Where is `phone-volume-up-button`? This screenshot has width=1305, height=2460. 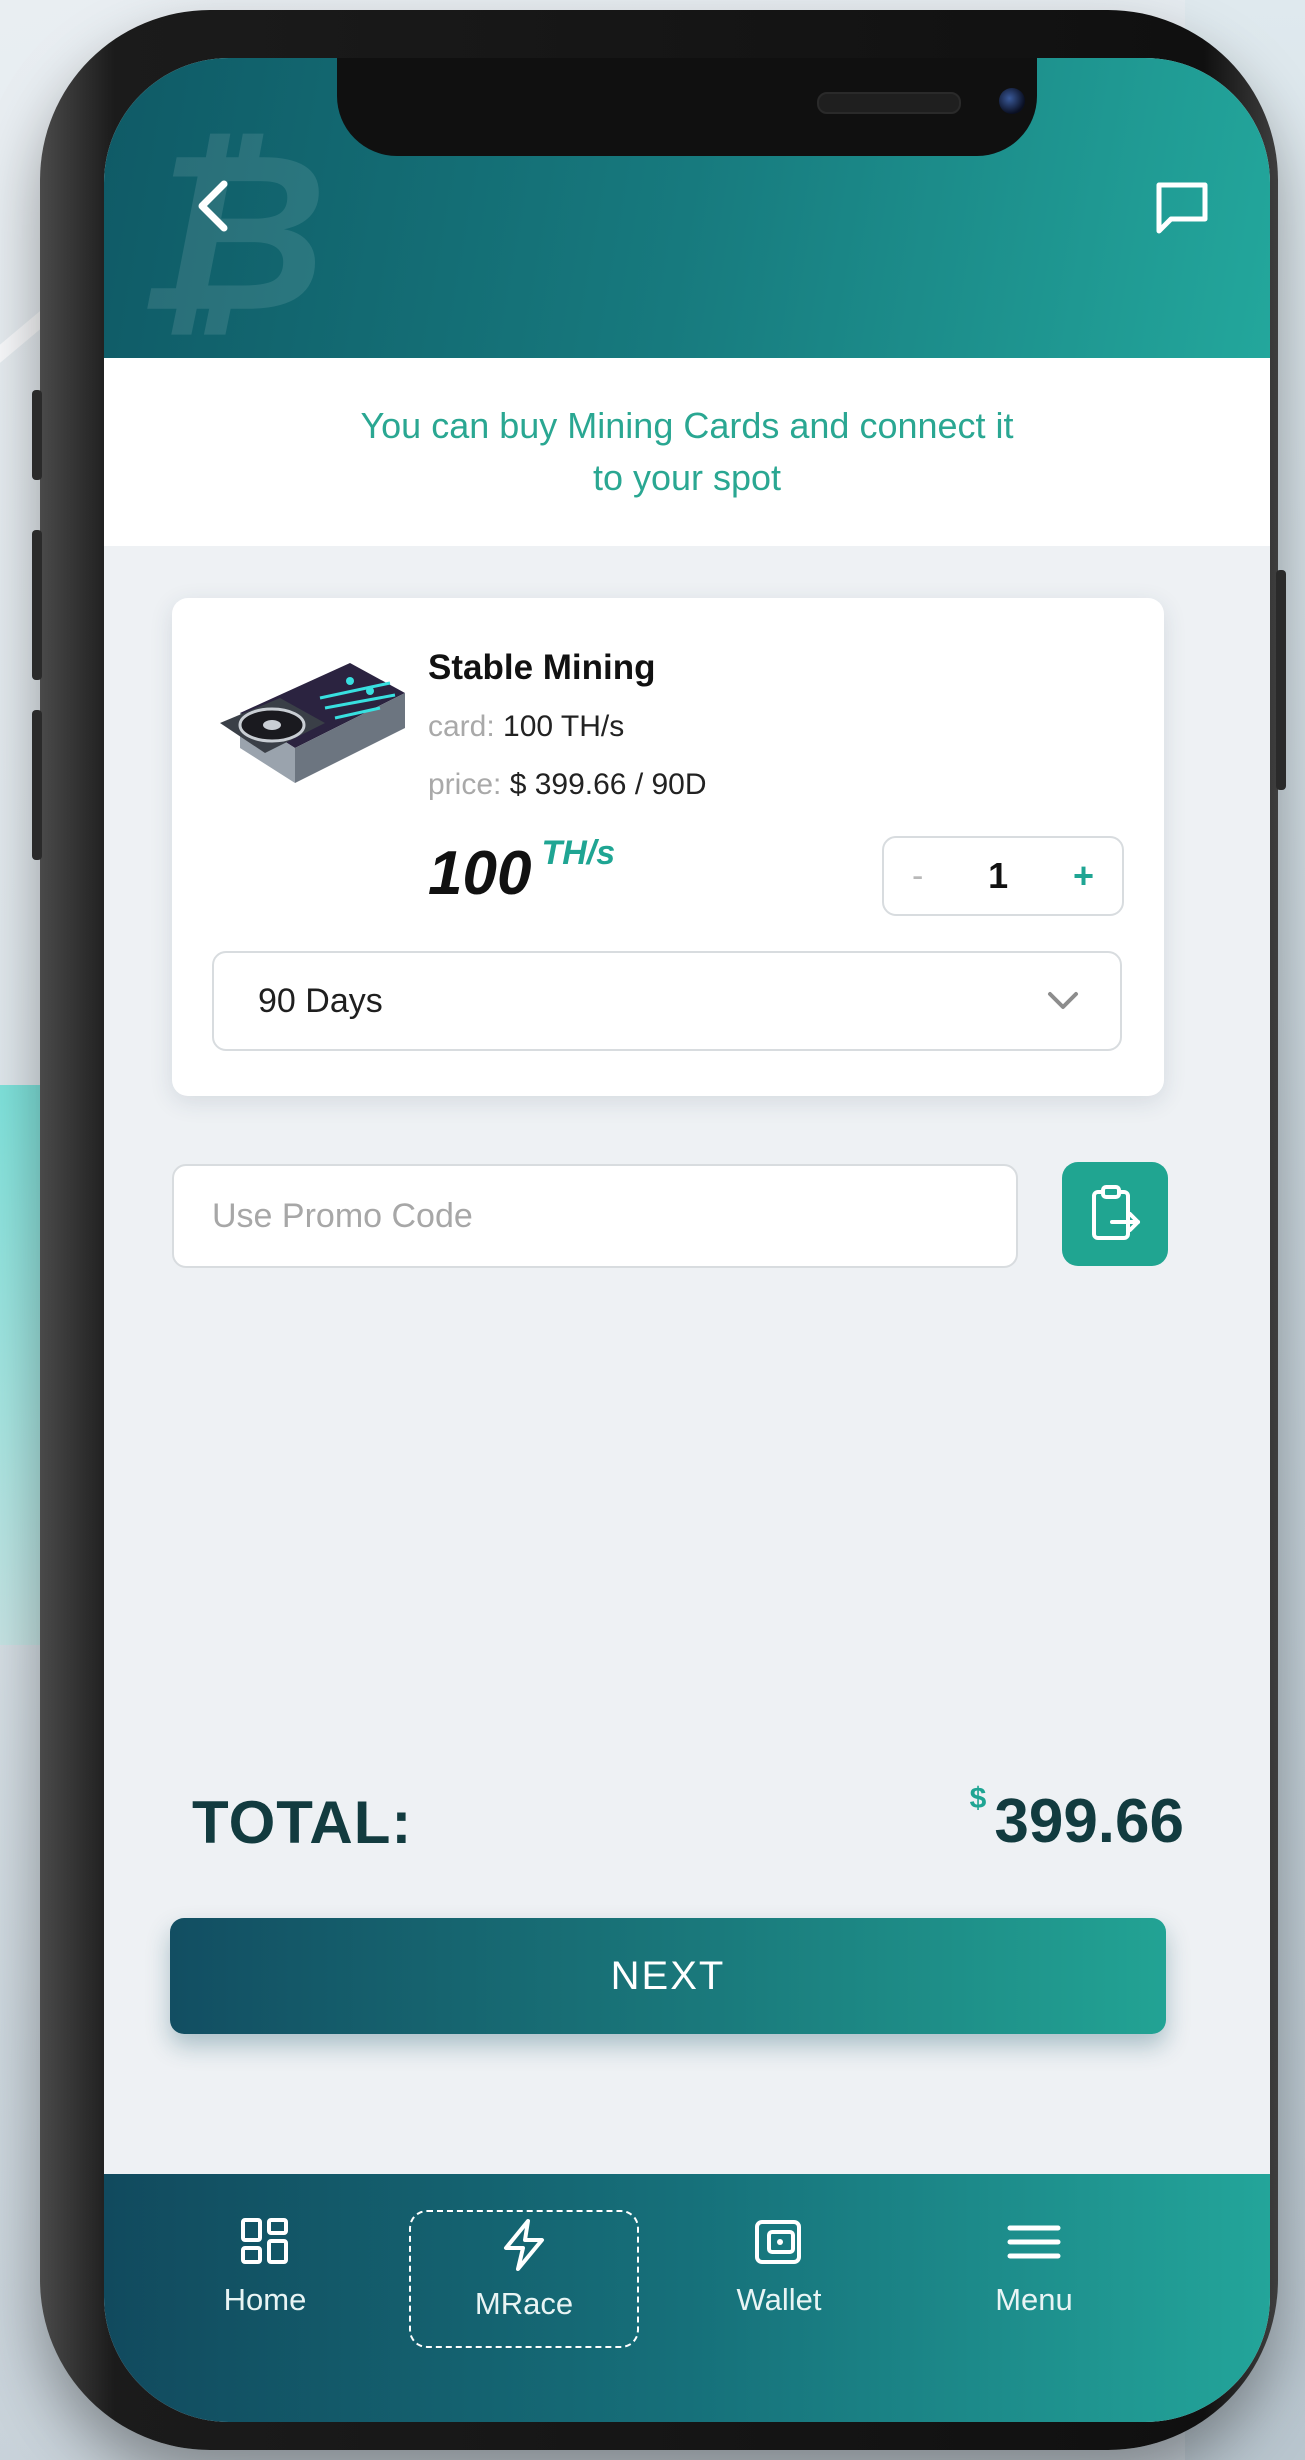 phone-volume-up-button is located at coordinates (37, 605).